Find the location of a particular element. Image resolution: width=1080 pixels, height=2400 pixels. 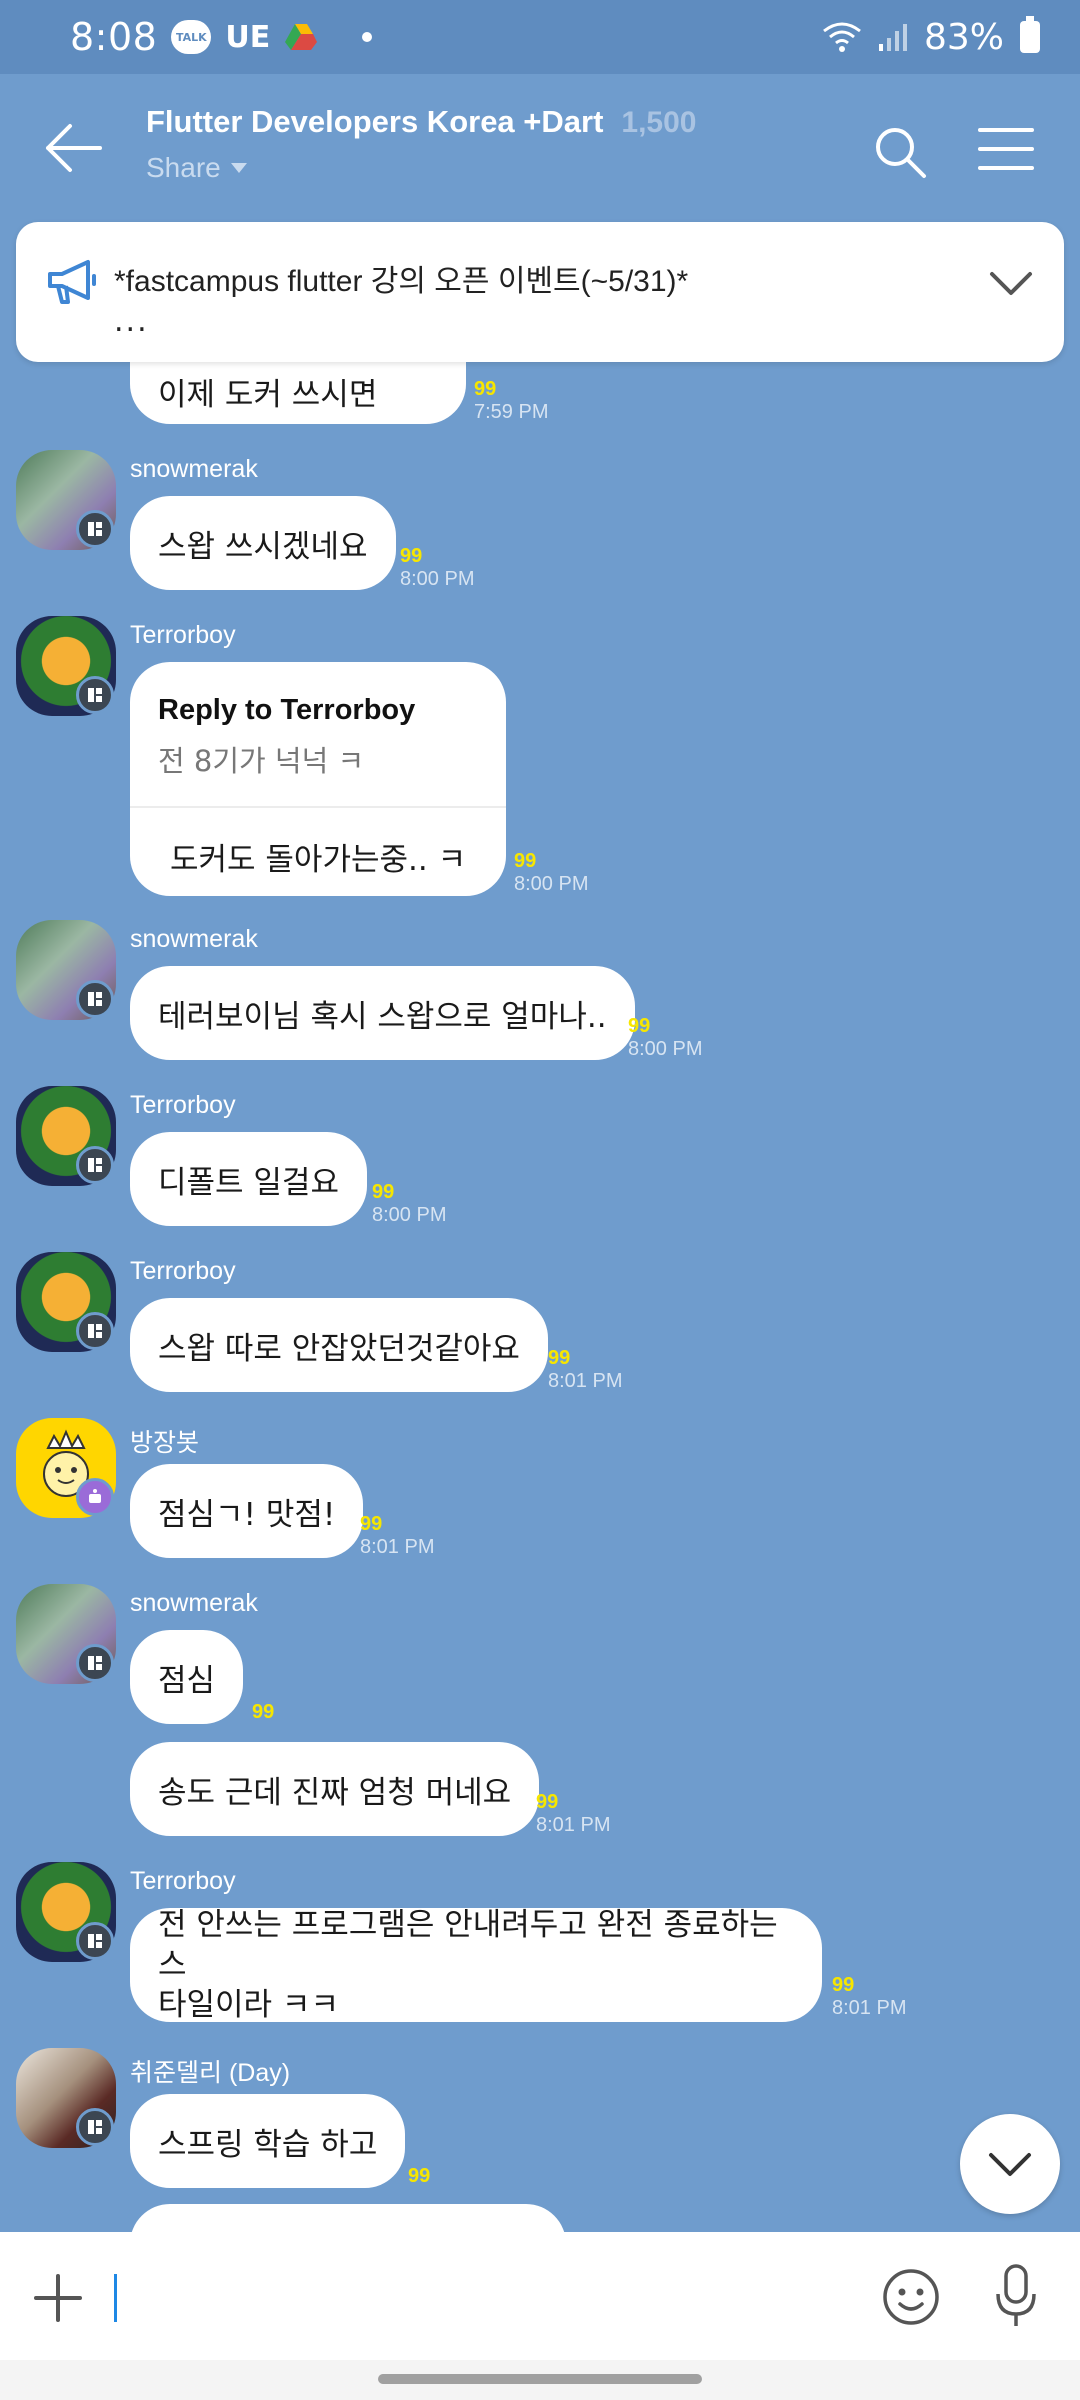

message-text-line: 타일이라 ㅋㅋ is located at coordinates (248, 2005).